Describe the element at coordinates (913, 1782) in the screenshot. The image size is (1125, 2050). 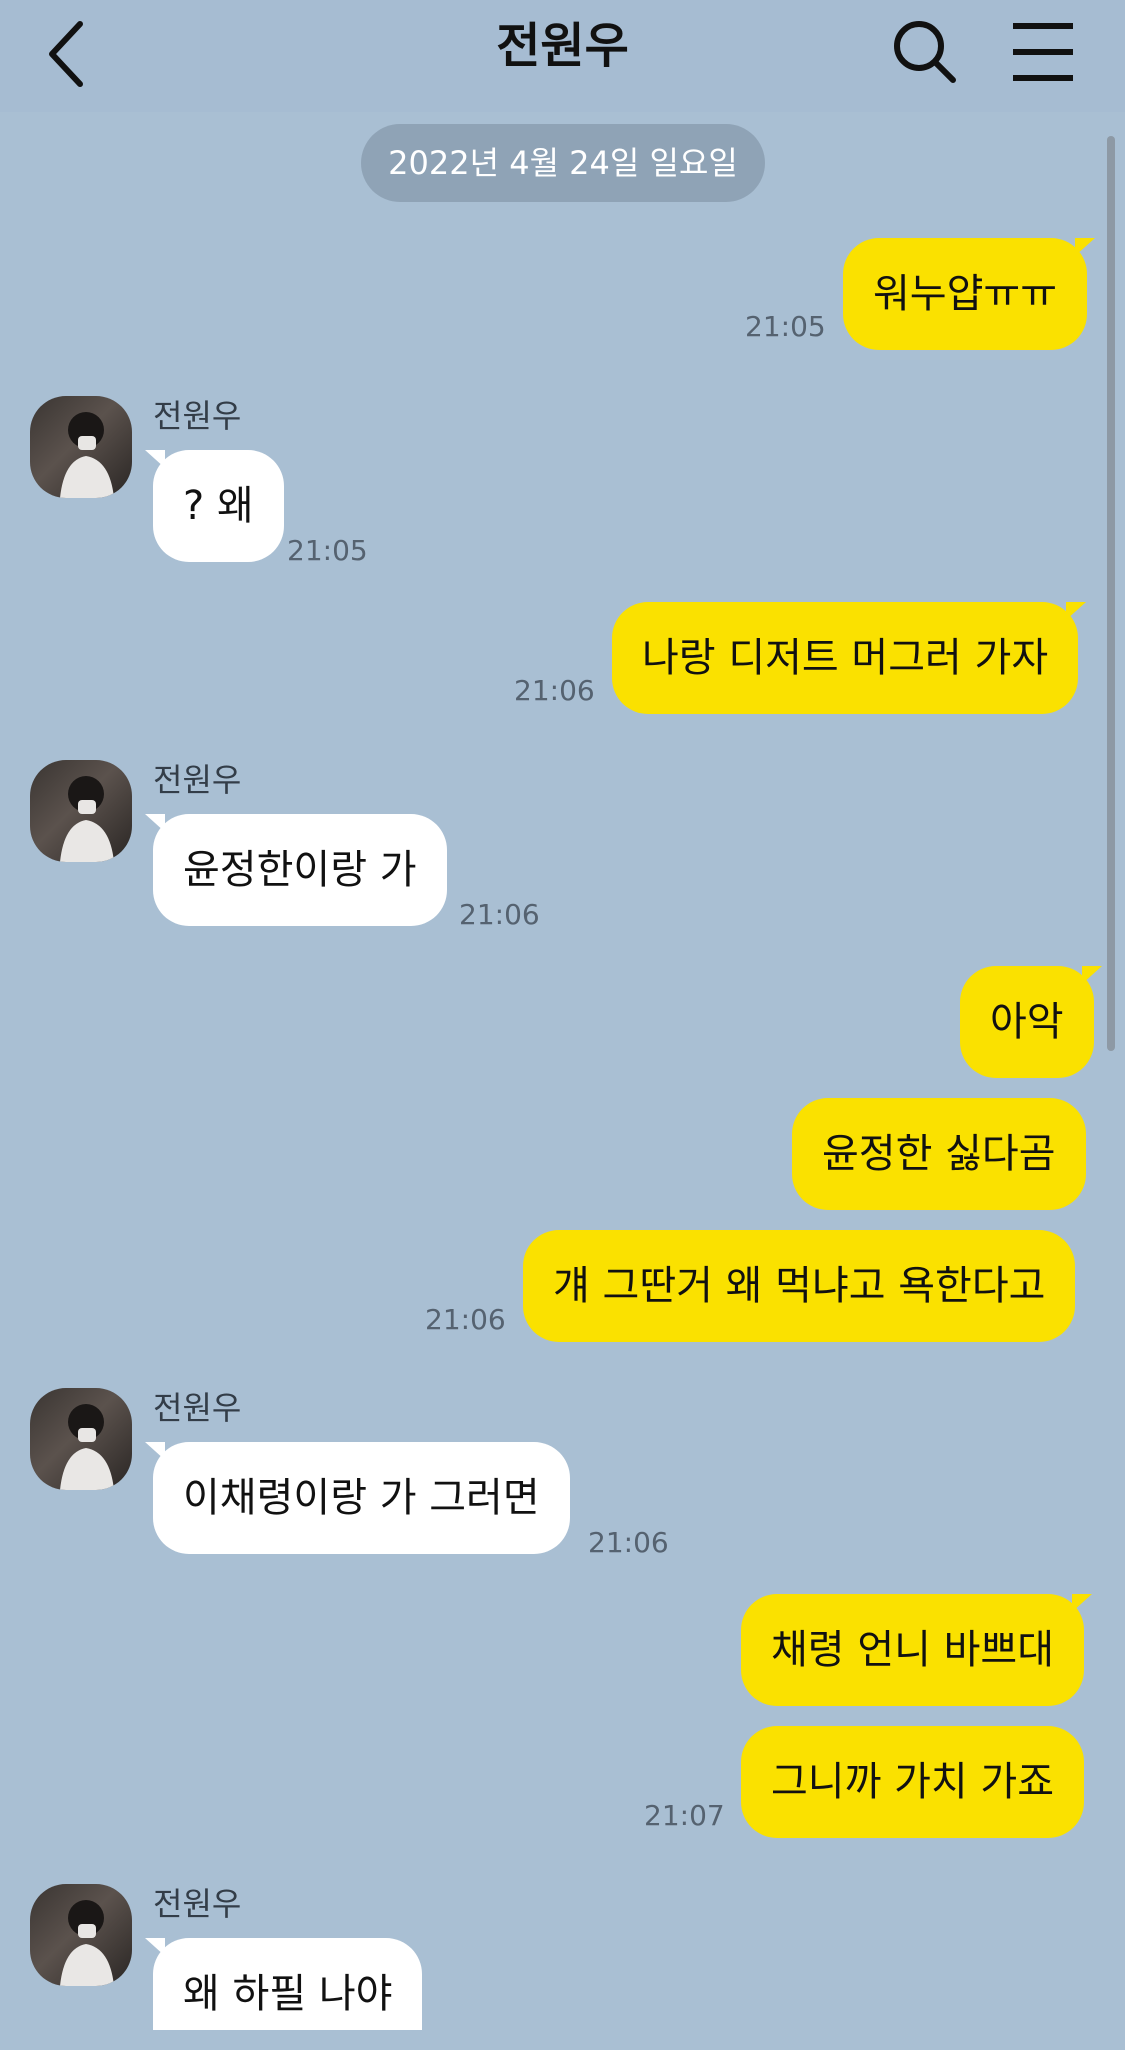
I see `my-message-bubble: 그니까 가치 가죠` at that location.